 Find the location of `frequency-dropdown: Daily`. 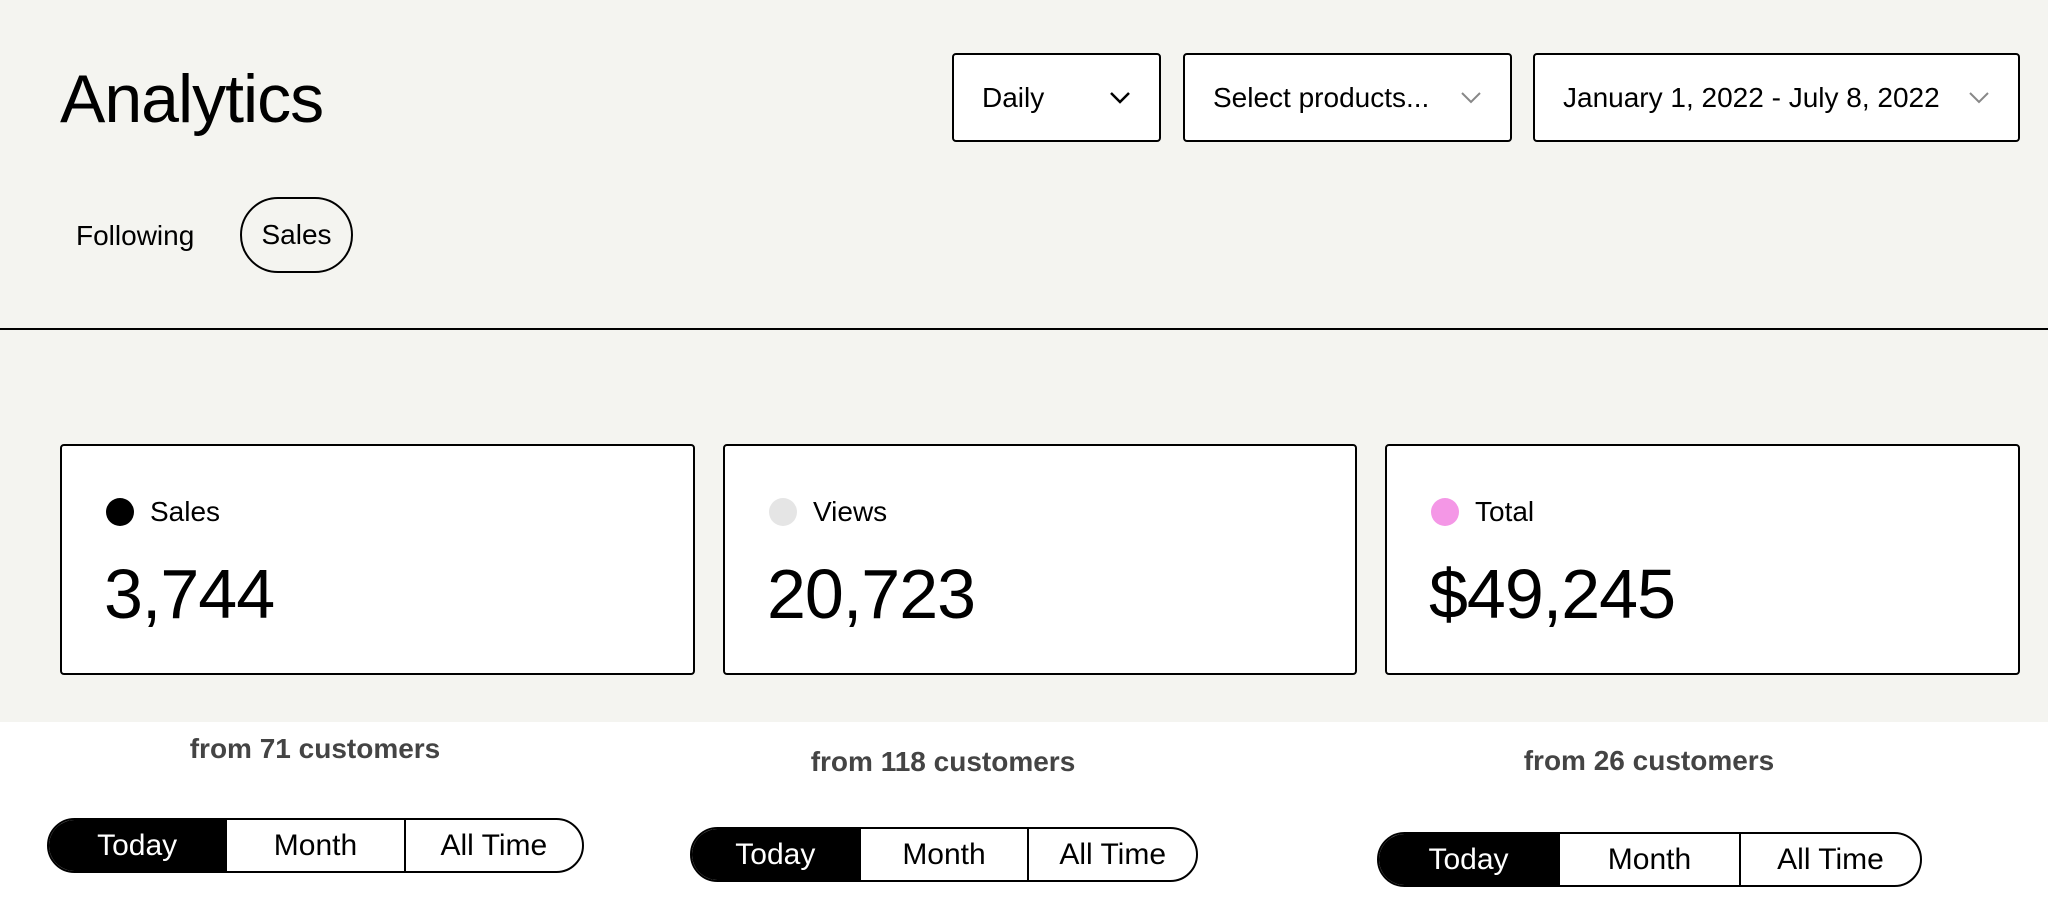

frequency-dropdown: Daily is located at coordinates (1056, 97).